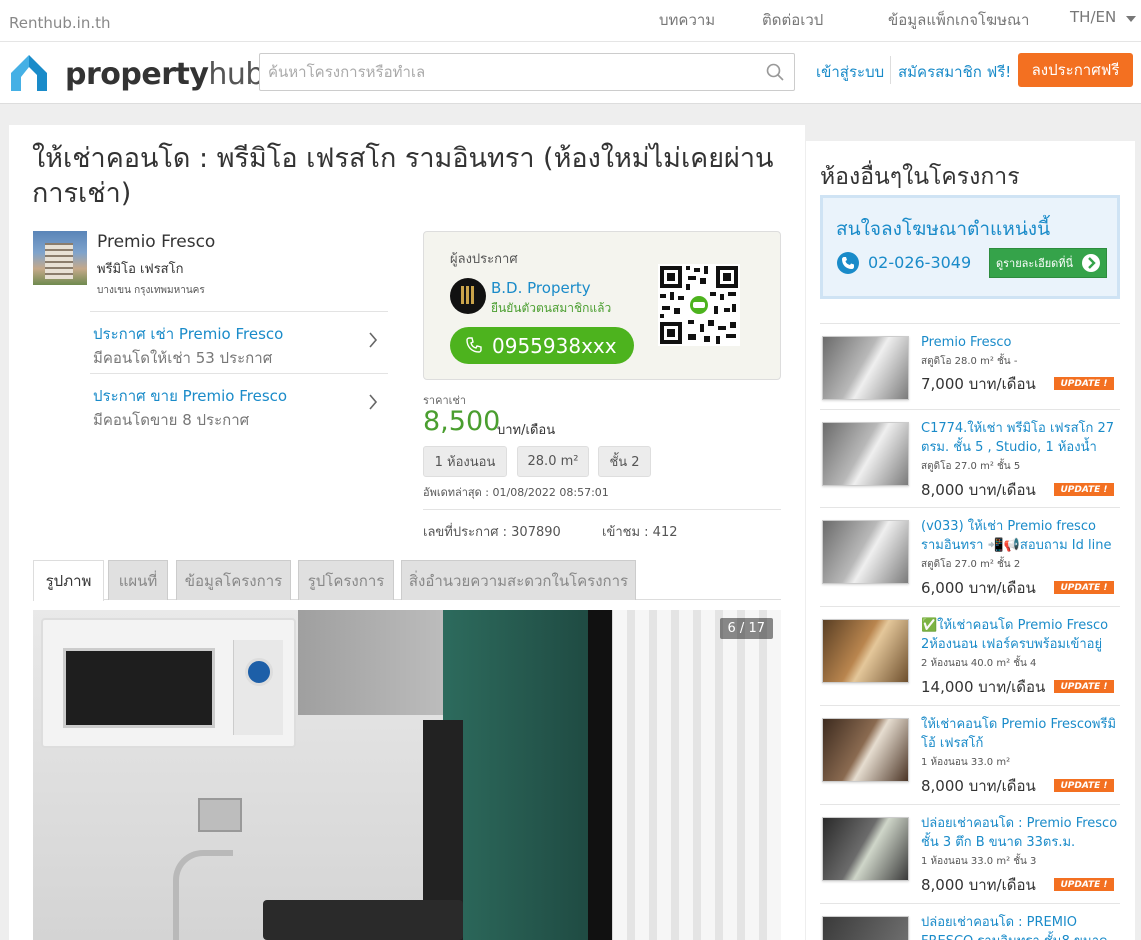  I want to click on photo-stove, so click(363, 920).